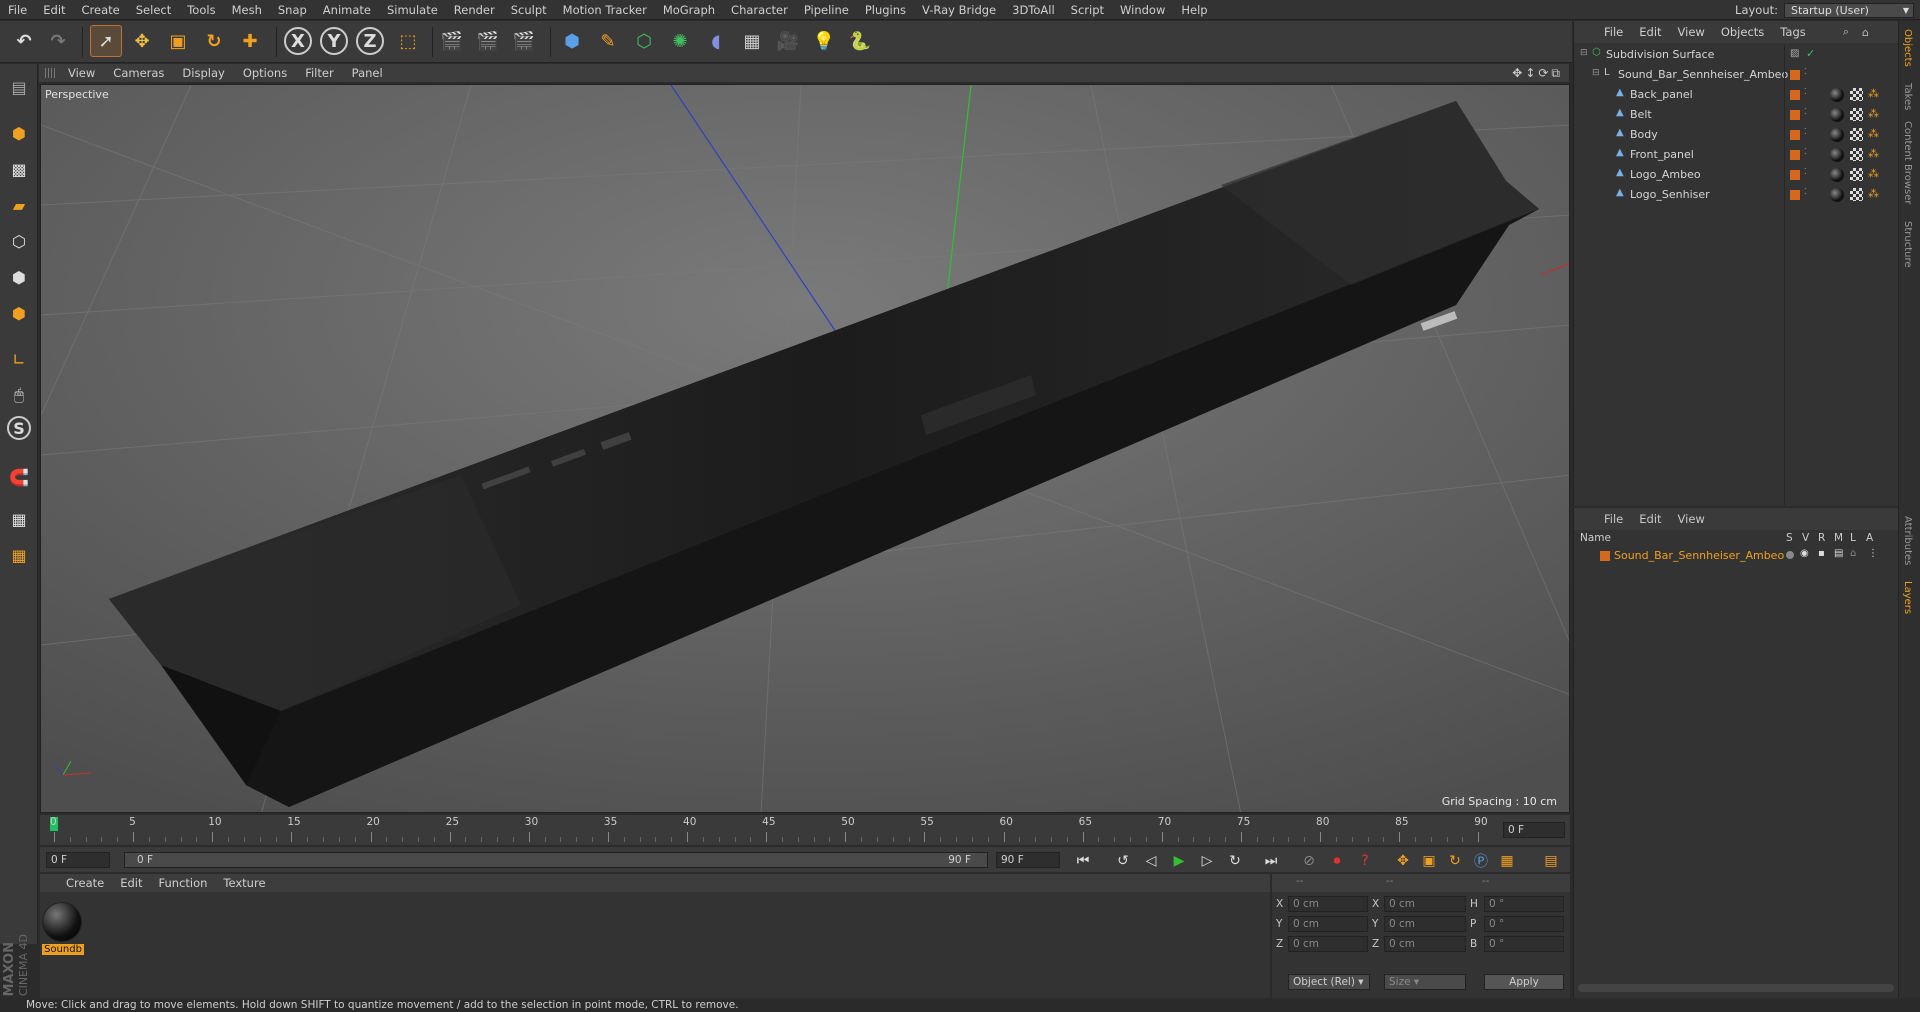 The width and height of the screenshot is (1920, 1012). I want to click on menu-pipeline: Pipeline, so click(826, 10).